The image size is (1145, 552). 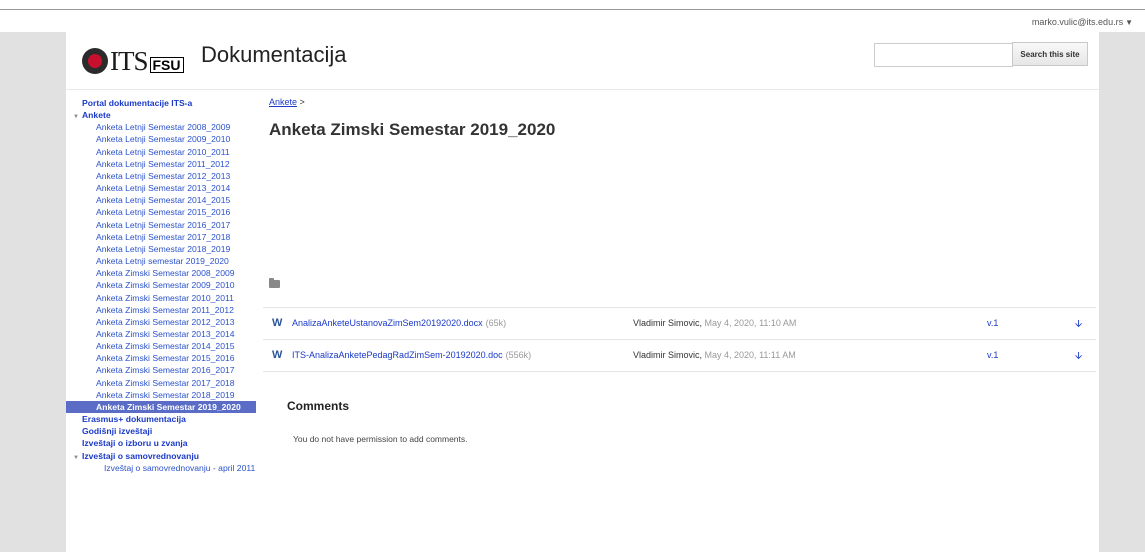 I want to click on sidebar-item-anketa: Anketa Letnji semestar 2019_2020, so click(x=161, y=261).